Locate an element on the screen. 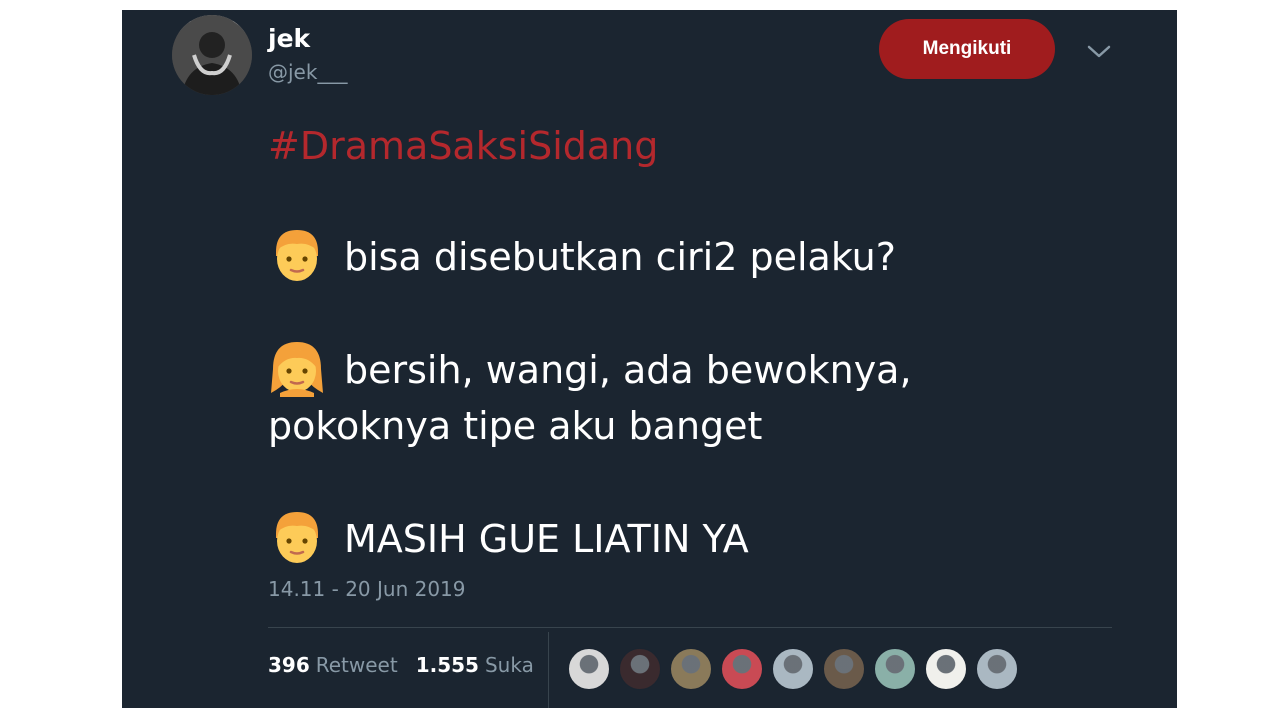 The height and width of the screenshot is (720, 1280). tweet-line-1-text: bisa disebutkan ciri2 pelaku? is located at coordinates (620, 257).